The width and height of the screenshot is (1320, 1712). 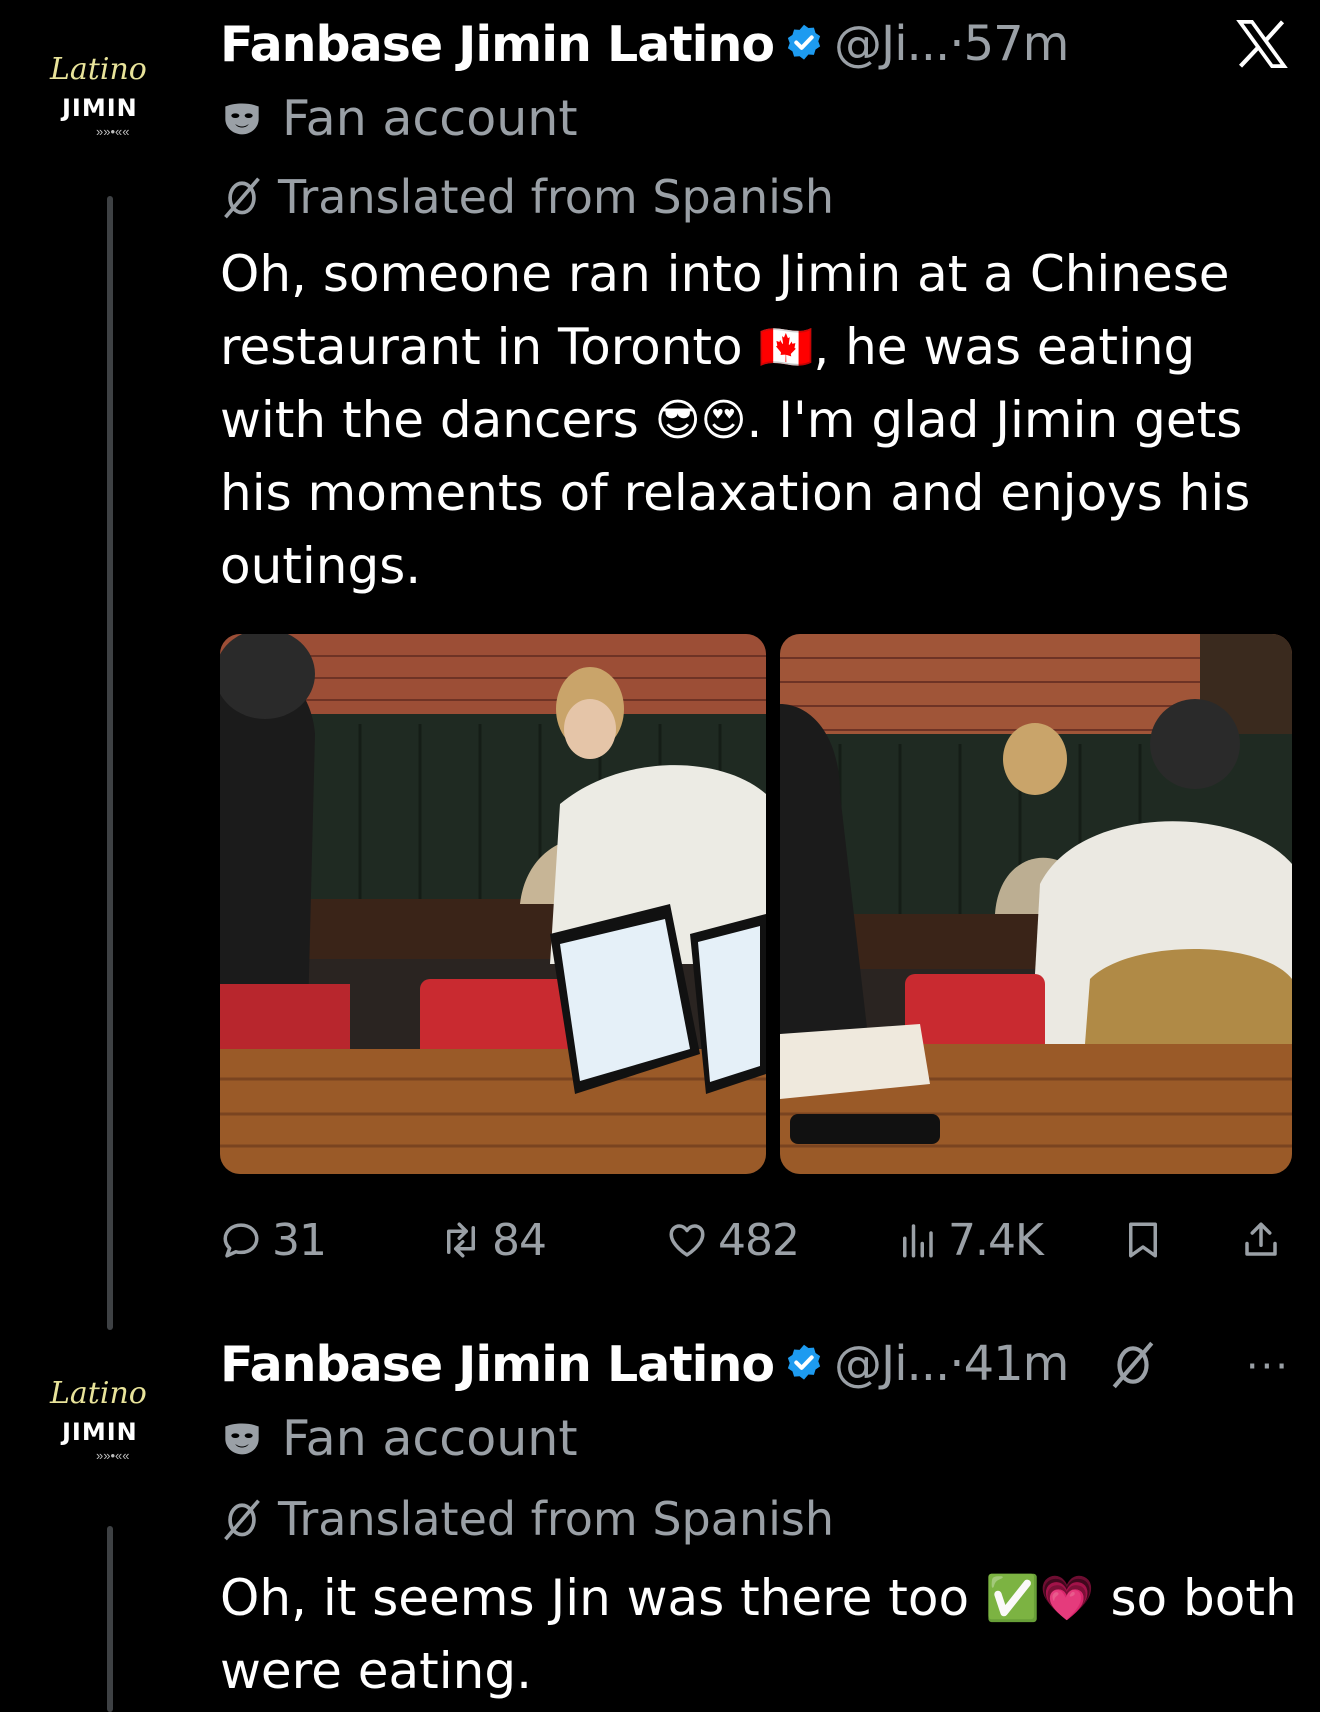 What do you see at coordinates (602, 1598) in the screenshot?
I see `tweet-text-part: Oh, it seems Jin was there too` at bounding box center [602, 1598].